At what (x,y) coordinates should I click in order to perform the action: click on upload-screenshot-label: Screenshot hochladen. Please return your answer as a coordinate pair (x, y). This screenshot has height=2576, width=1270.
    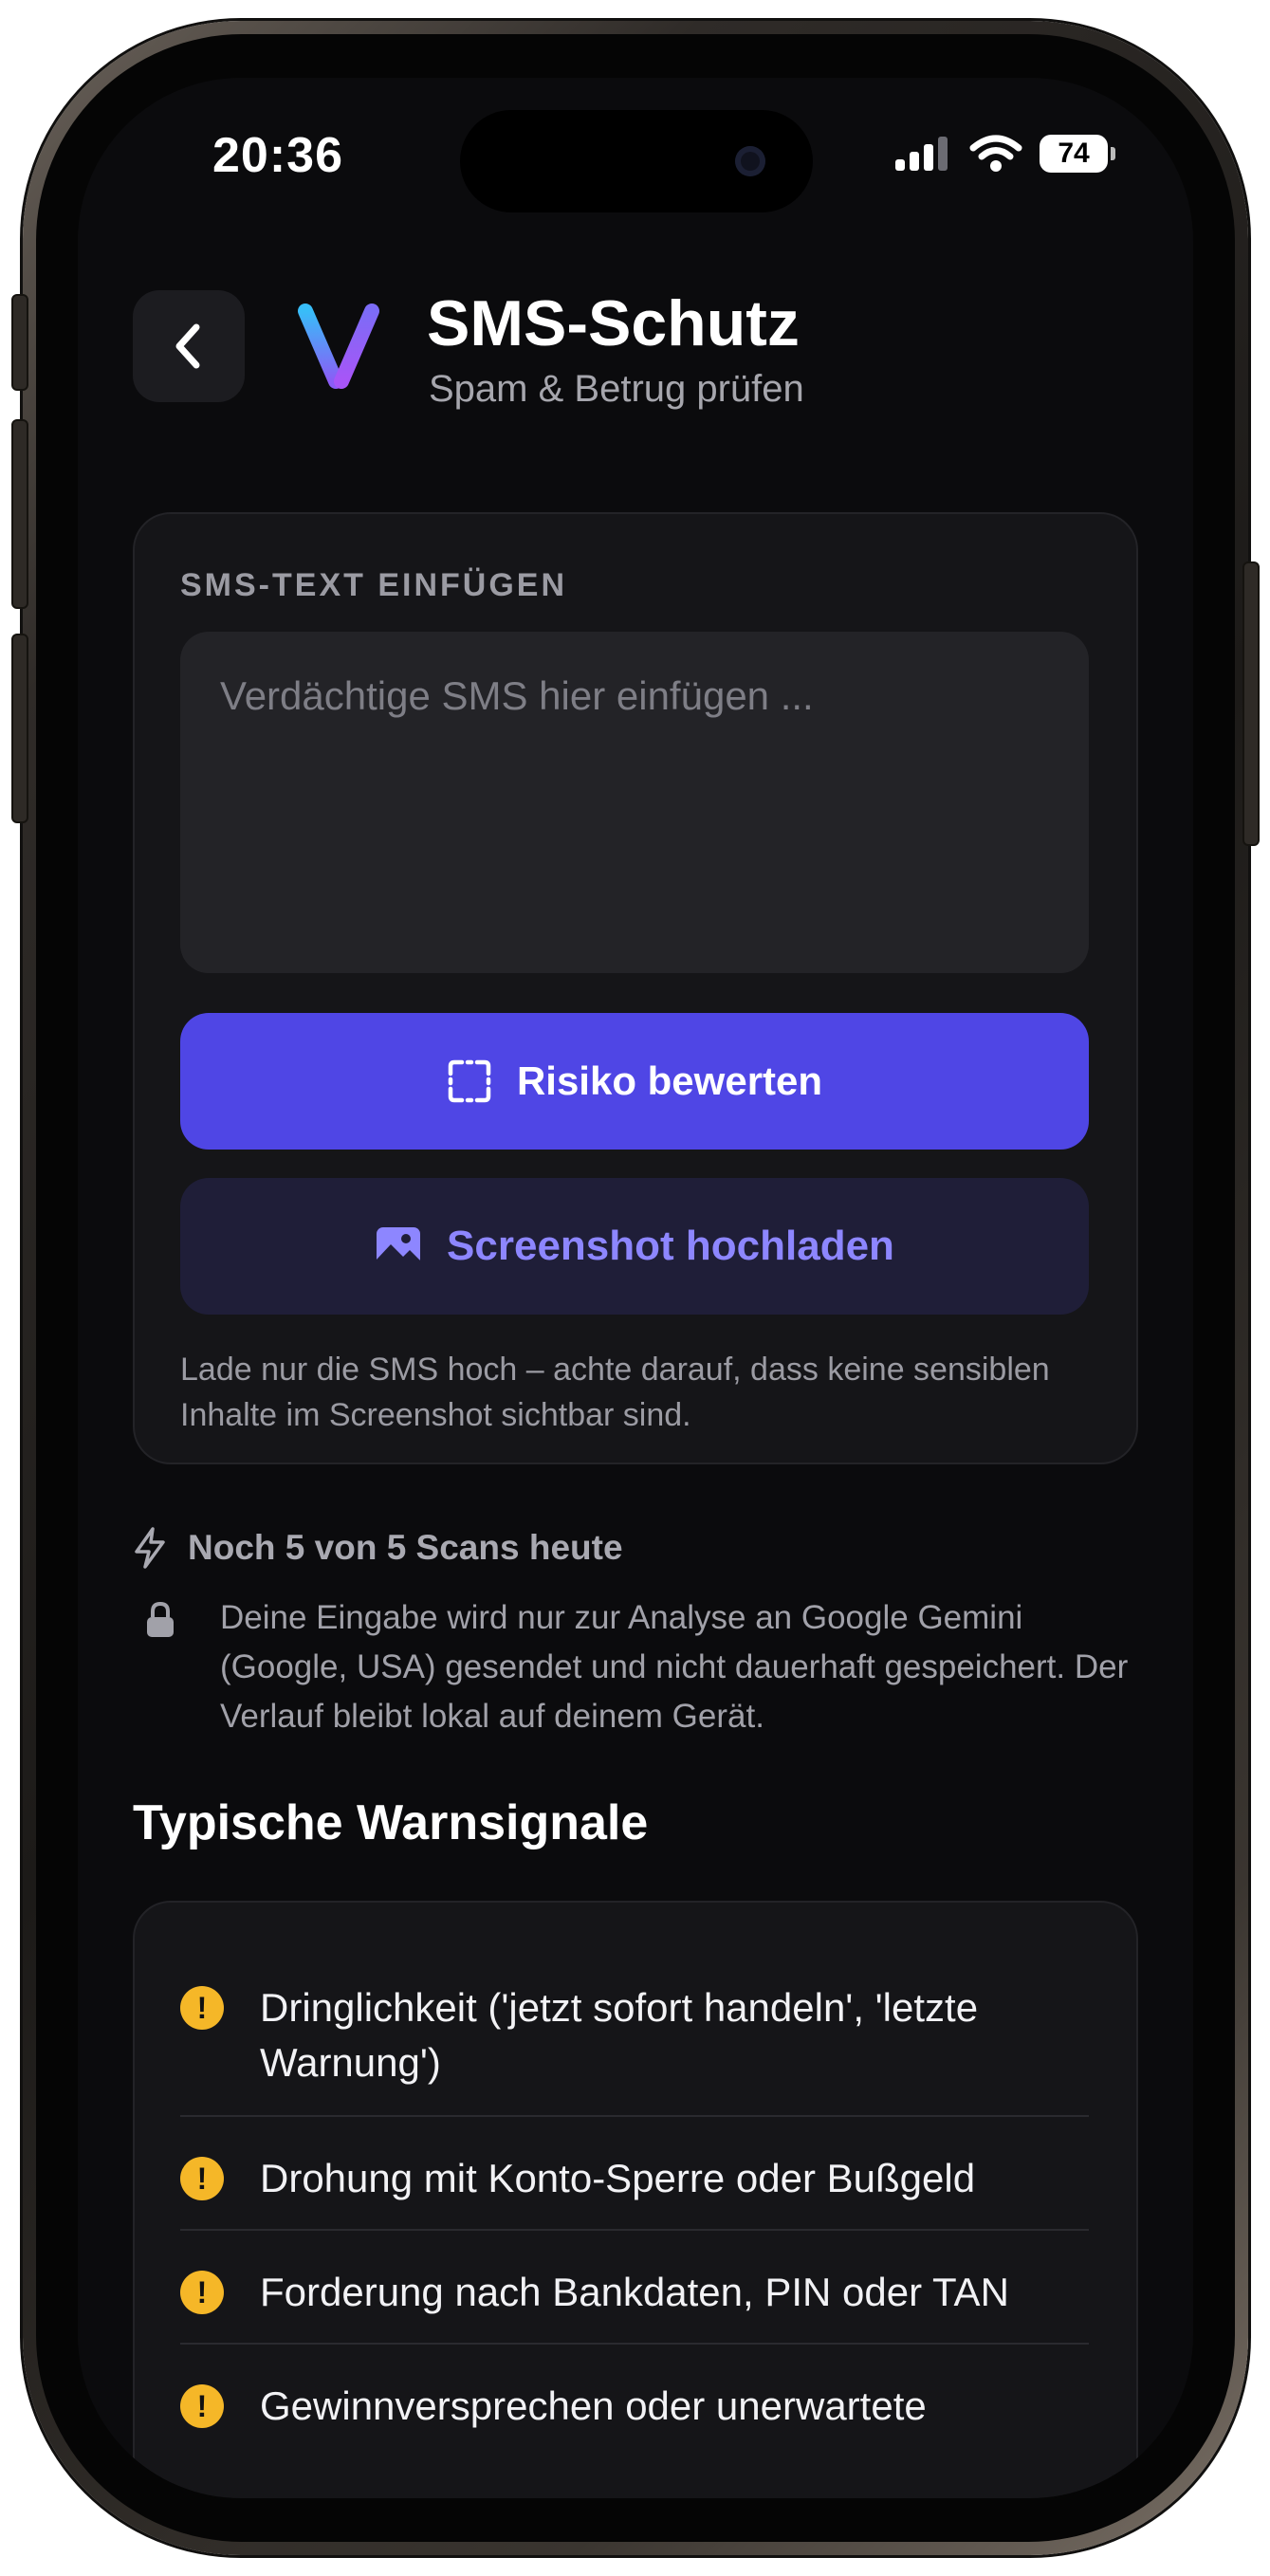
    Looking at the image, I should click on (670, 1246).